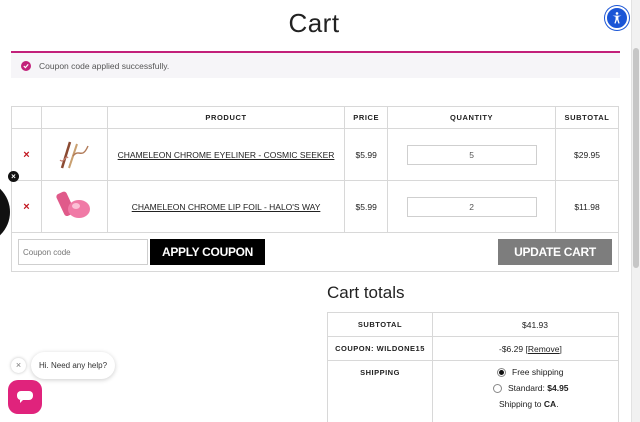 The image size is (640, 422). I want to click on side-widget-tab, so click(5, 212).